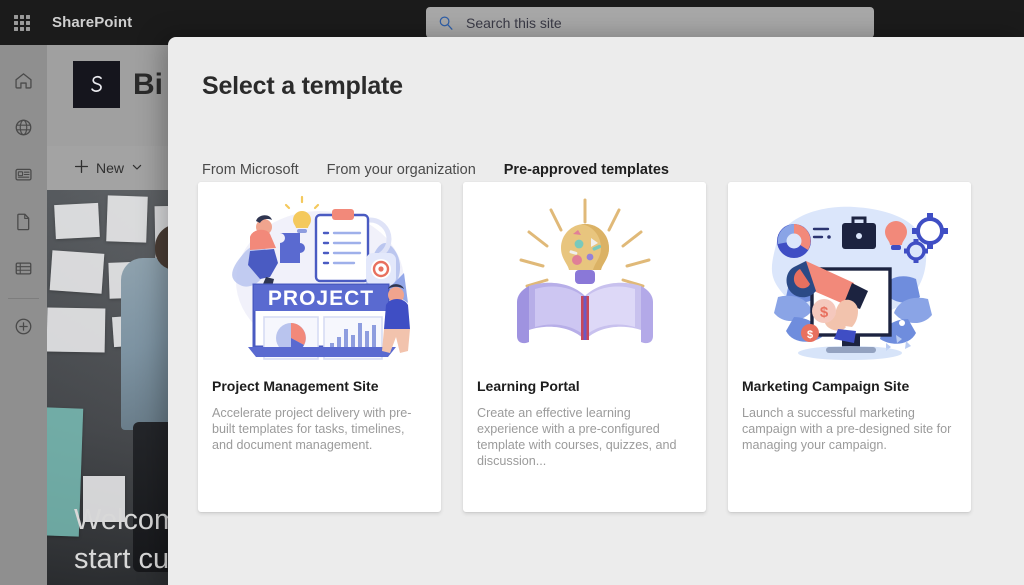  Describe the element at coordinates (96, 84) in the screenshot. I see `site-logo` at that location.